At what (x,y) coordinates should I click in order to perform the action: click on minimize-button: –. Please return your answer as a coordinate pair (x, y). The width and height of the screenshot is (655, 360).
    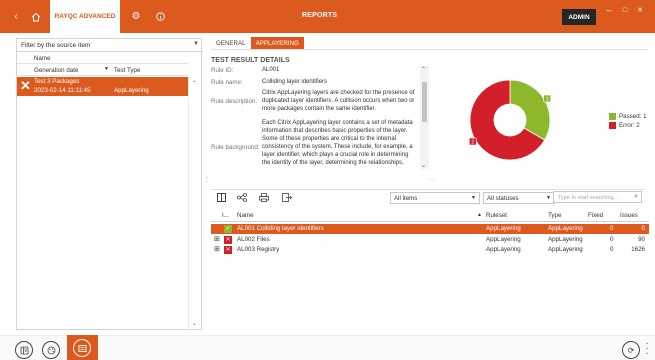
    Looking at the image, I should click on (609, 10).